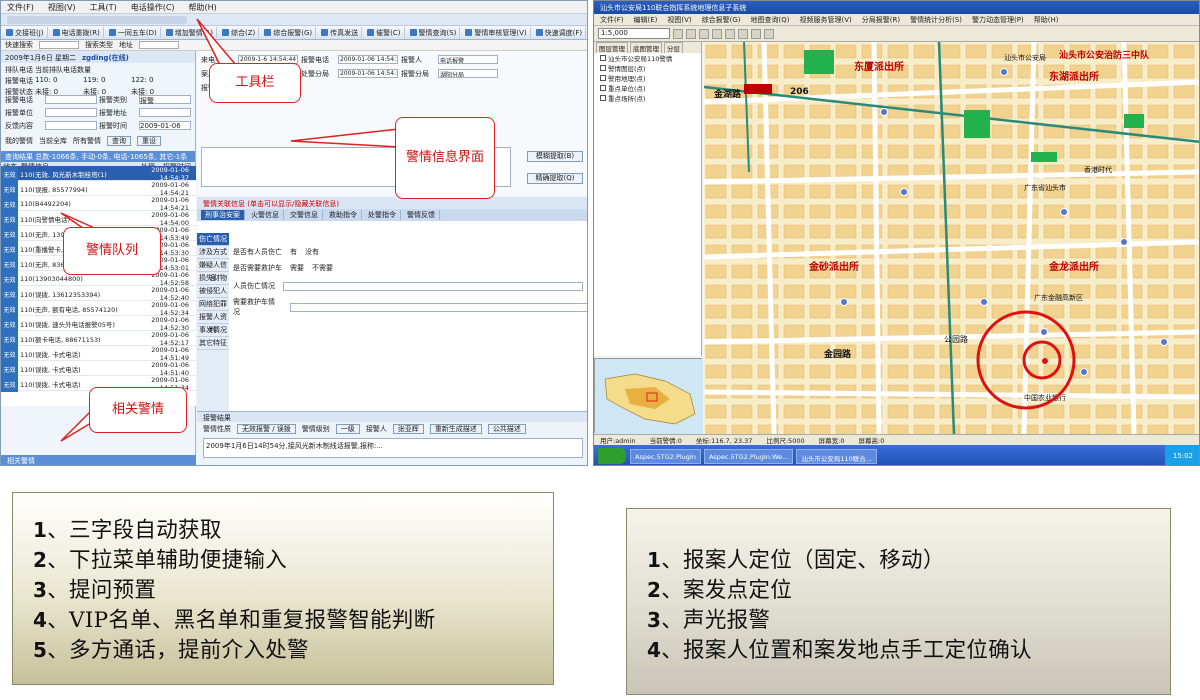  I want to click on toolbar-button: 电话重拨(R), so click(77, 32).